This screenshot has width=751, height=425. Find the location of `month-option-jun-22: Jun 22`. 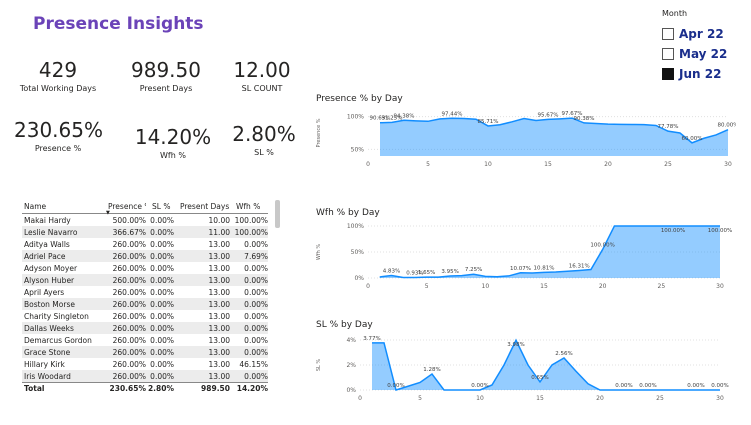

month-option-jun-22: Jun 22 is located at coordinates (694, 74).